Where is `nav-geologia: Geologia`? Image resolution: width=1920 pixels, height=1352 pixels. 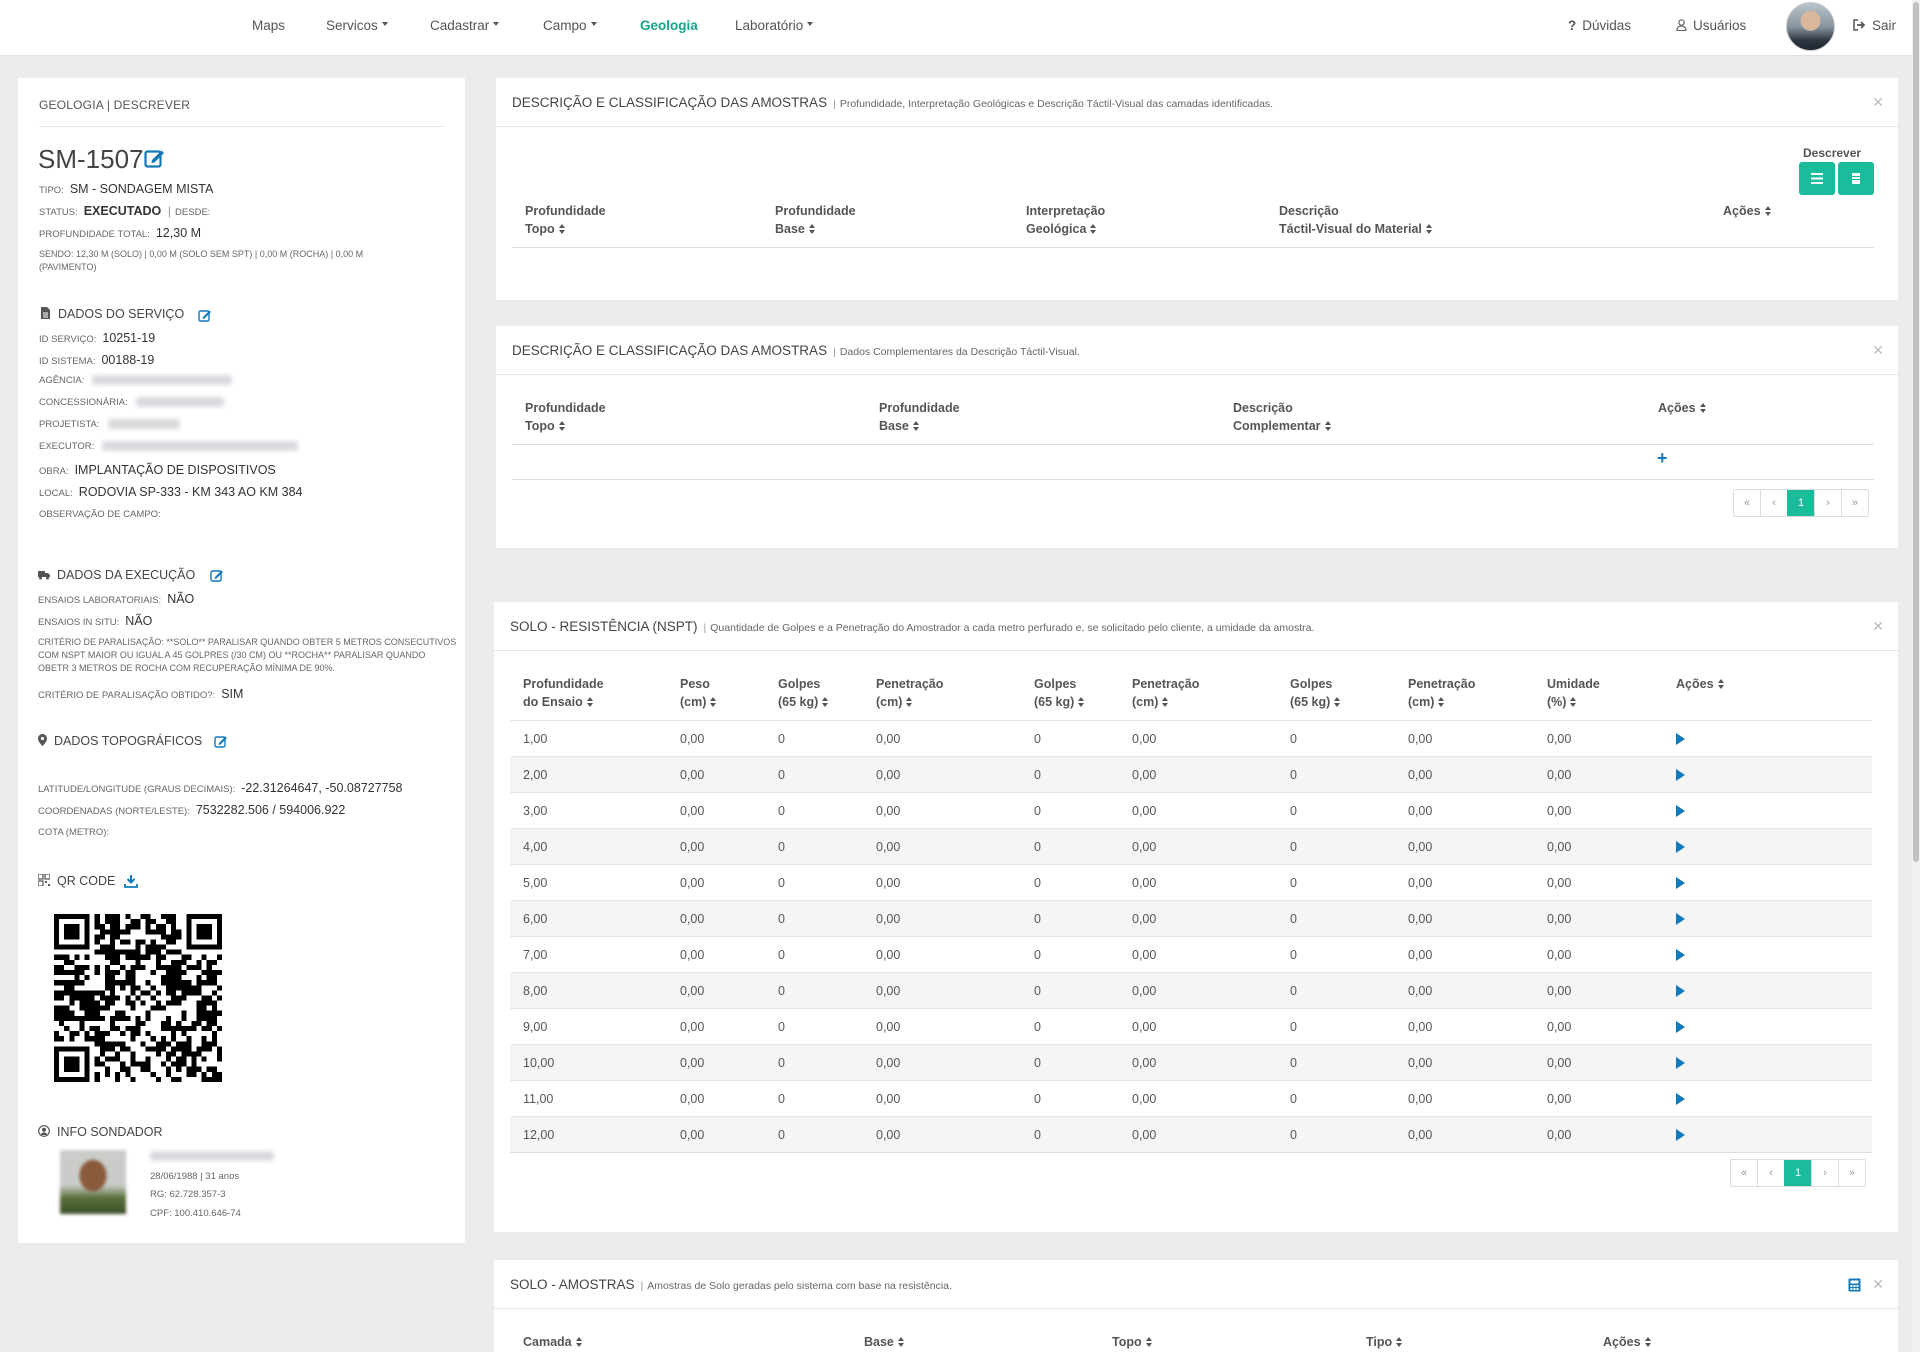 nav-geologia: Geologia is located at coordinates (669, 25).